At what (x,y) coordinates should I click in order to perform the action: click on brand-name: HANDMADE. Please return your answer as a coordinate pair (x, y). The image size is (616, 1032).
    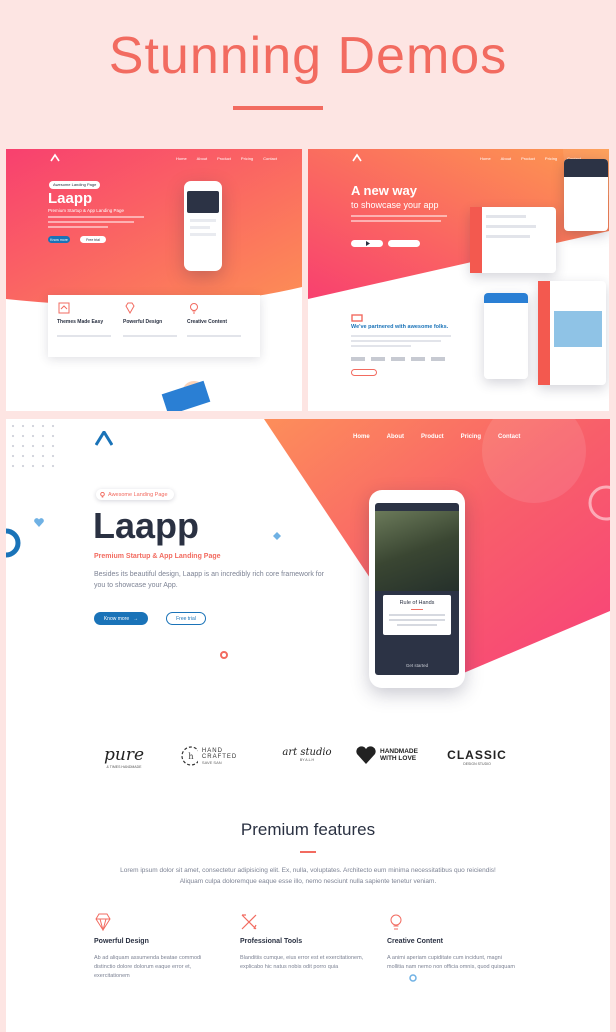
    Looking at the image, I should click on (399, 751).